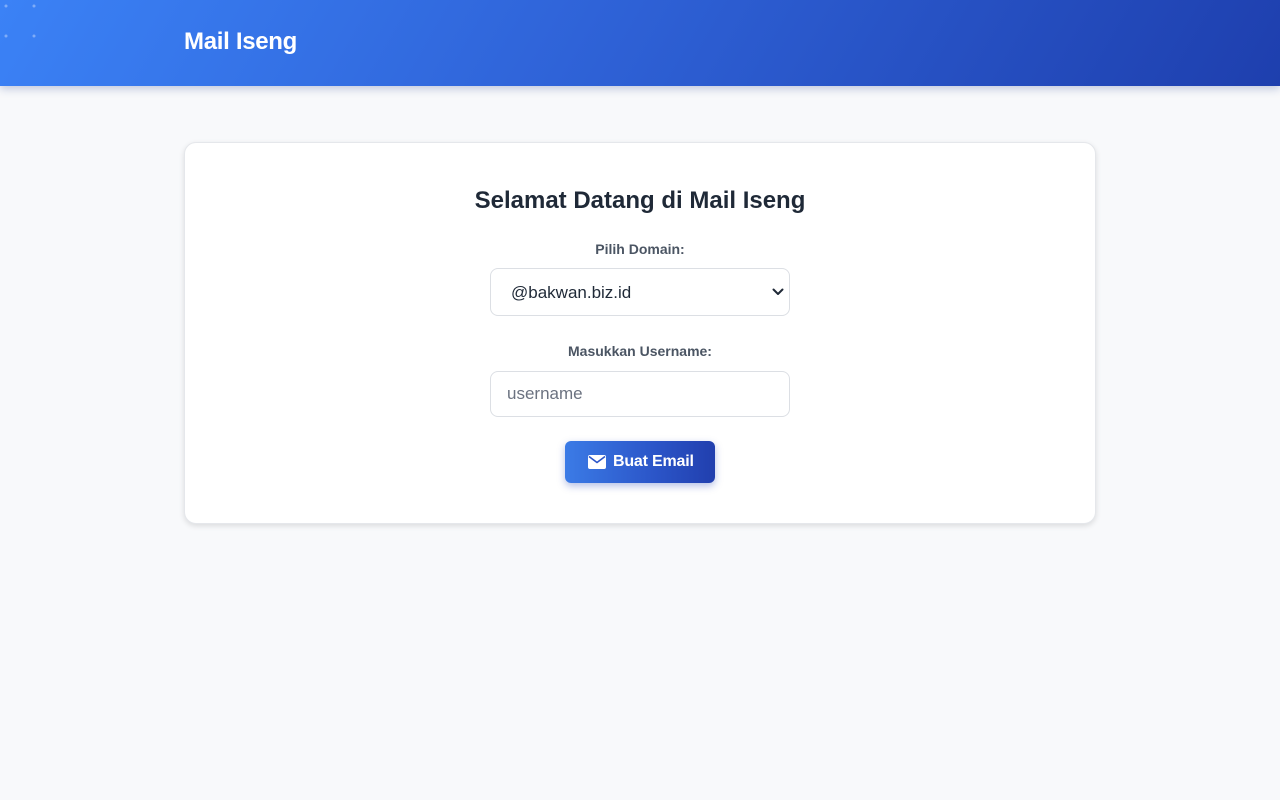 The image size is (1280, 800). Describe the element at coordinates (640, 351) in the screenshot. I see `username-label: Masukkan Username:` at that location.